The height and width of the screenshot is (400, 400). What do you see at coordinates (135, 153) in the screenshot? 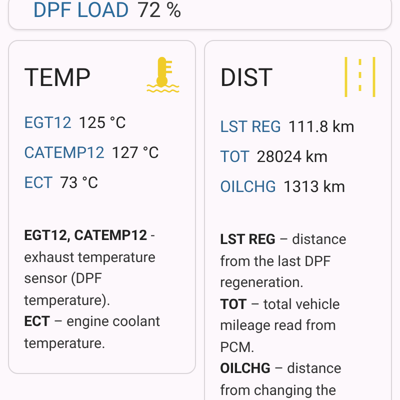
I see `reading-value: 127 °C` at bounding box center [135, 153].